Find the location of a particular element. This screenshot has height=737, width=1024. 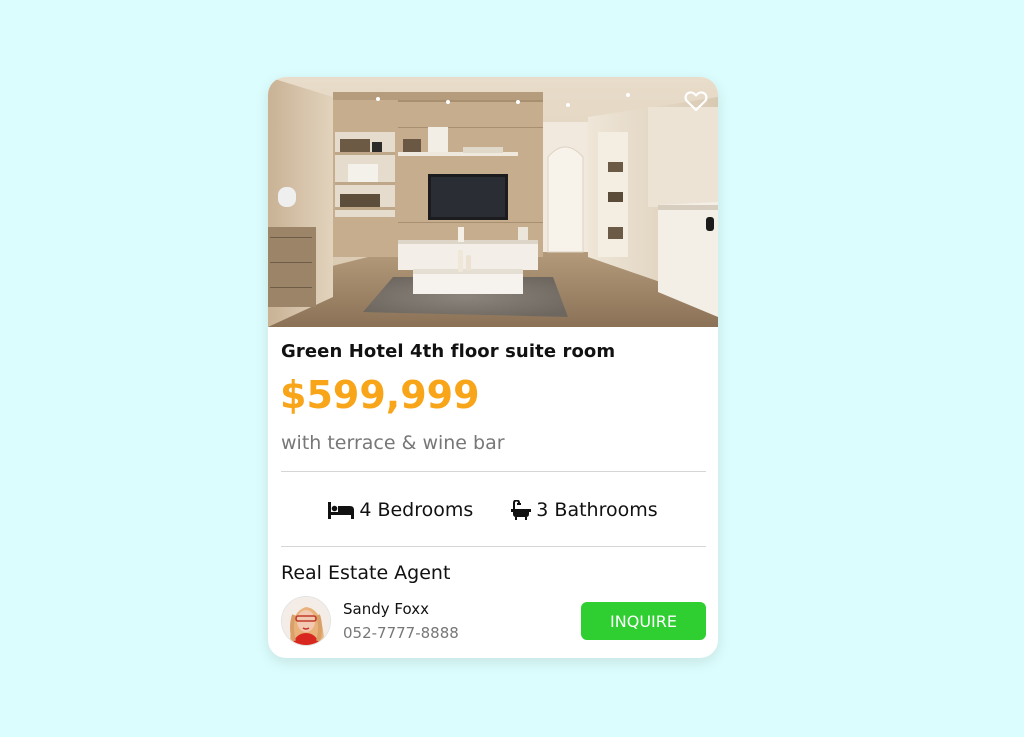

agent-phone: 052-7777-8888 is located at coordinates (401, 633).